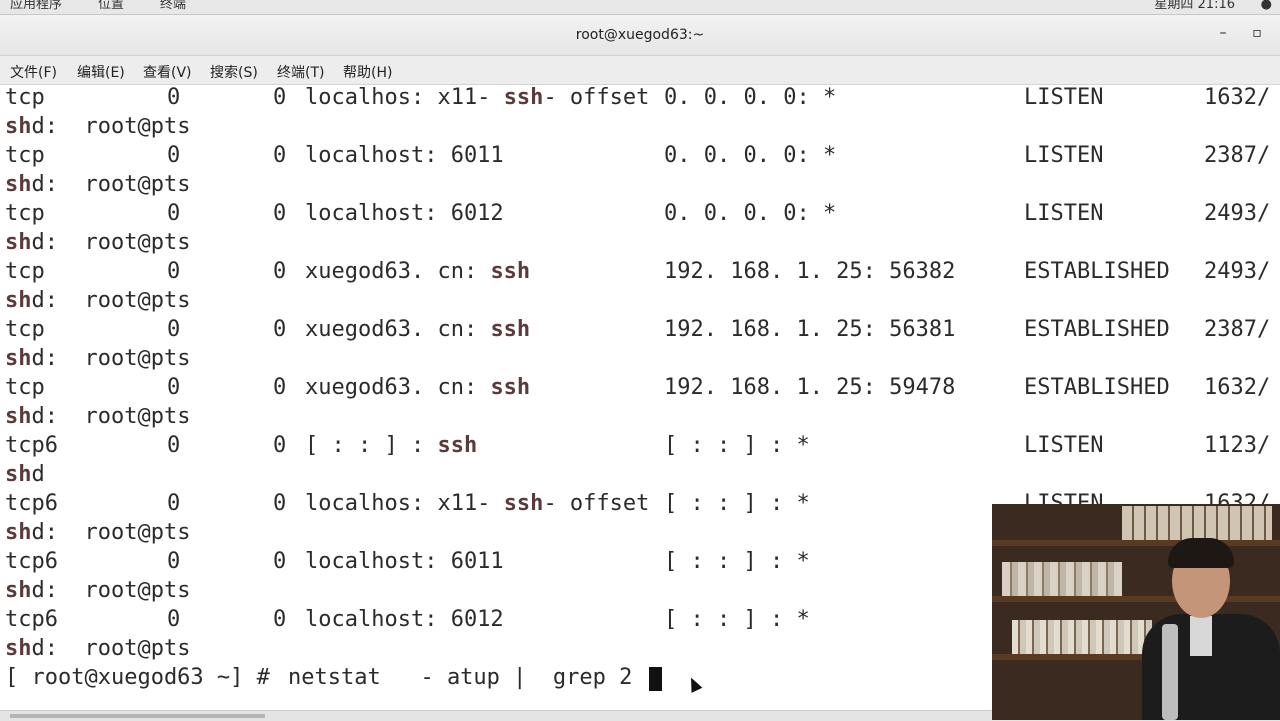 This screenshot has height=721, width=1280. Describe the element at coordinates (101, 72) in the screenshot. I see `menu-edit: 编辑(E)` at that location.